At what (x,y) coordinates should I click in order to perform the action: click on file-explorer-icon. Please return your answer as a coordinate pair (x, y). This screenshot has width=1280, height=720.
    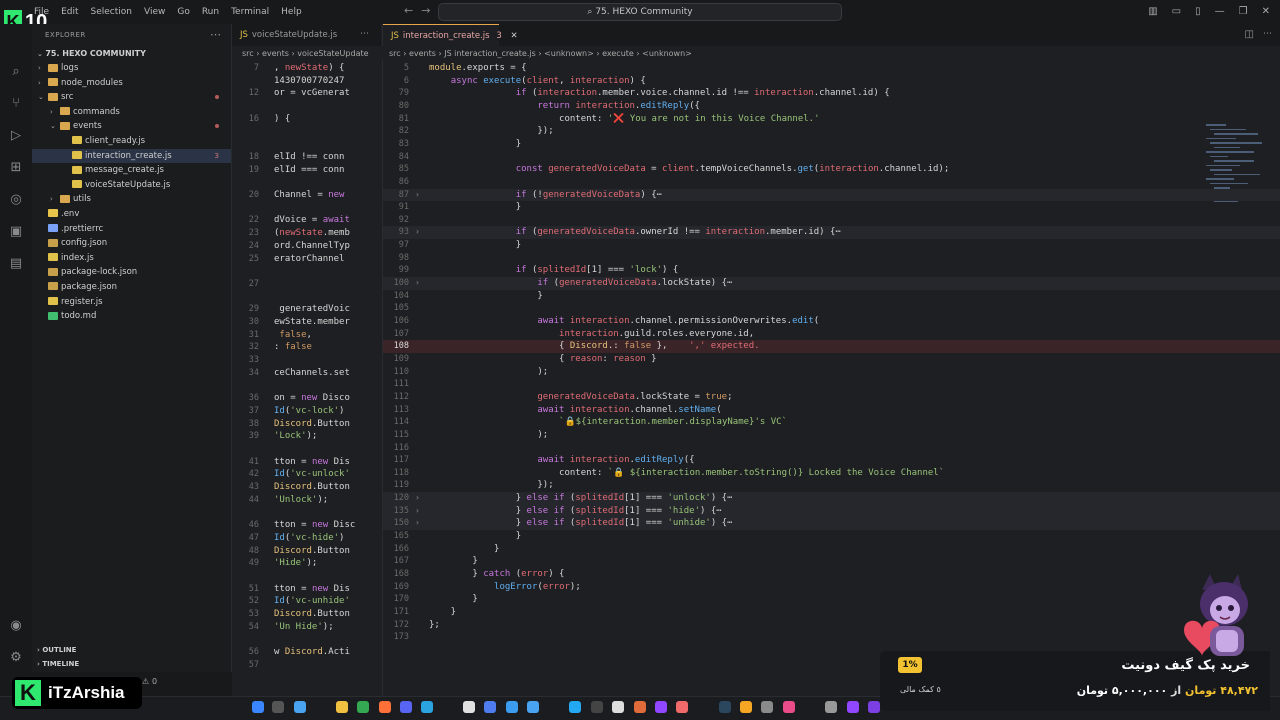
    Looking at the image, I should click on (342, 707).